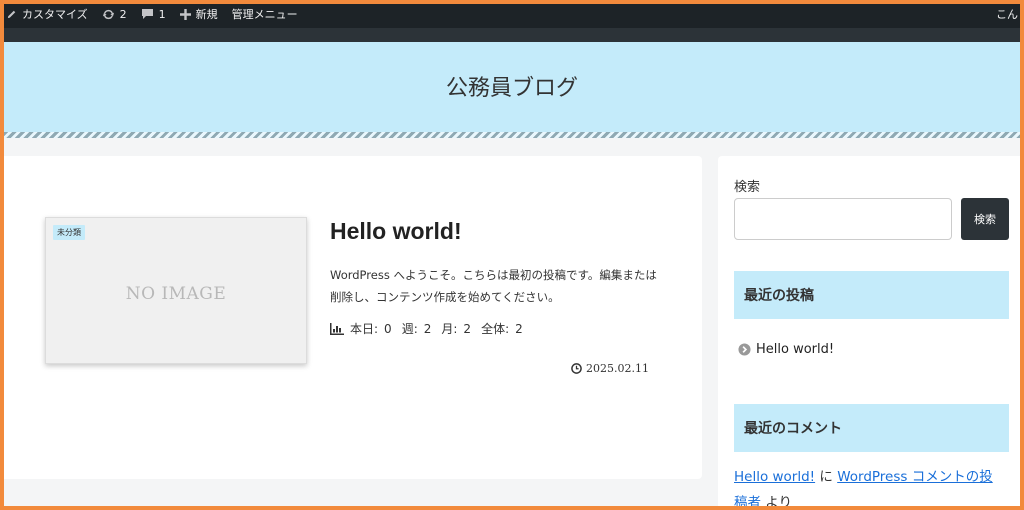 The image size is (1024, 510). What do you see at coordinates (162, 14) in the screenshot?
I see `comments-count: 1` at bounding box center [162, 14].